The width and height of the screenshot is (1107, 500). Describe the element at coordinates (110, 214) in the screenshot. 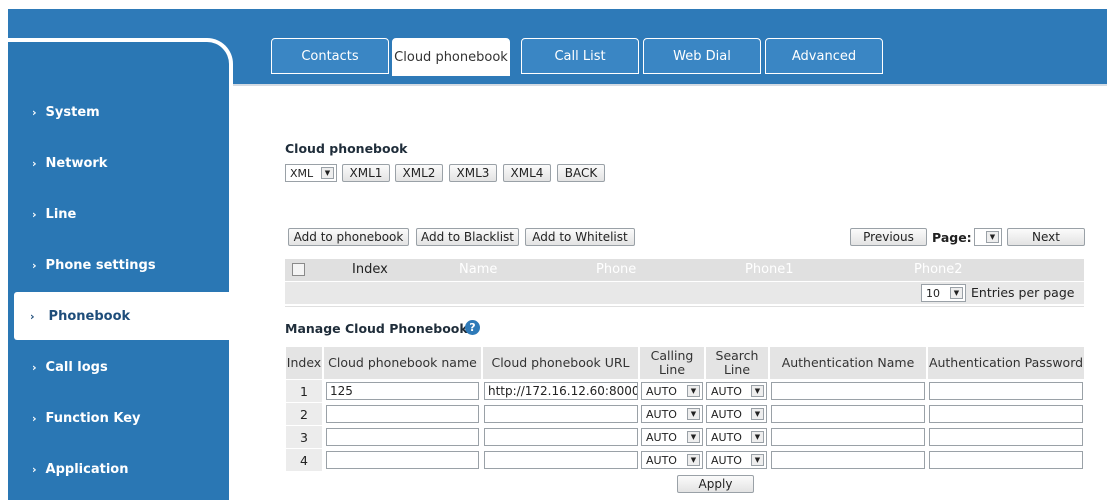

I see `sidebar-item-line: › Line` at that location.